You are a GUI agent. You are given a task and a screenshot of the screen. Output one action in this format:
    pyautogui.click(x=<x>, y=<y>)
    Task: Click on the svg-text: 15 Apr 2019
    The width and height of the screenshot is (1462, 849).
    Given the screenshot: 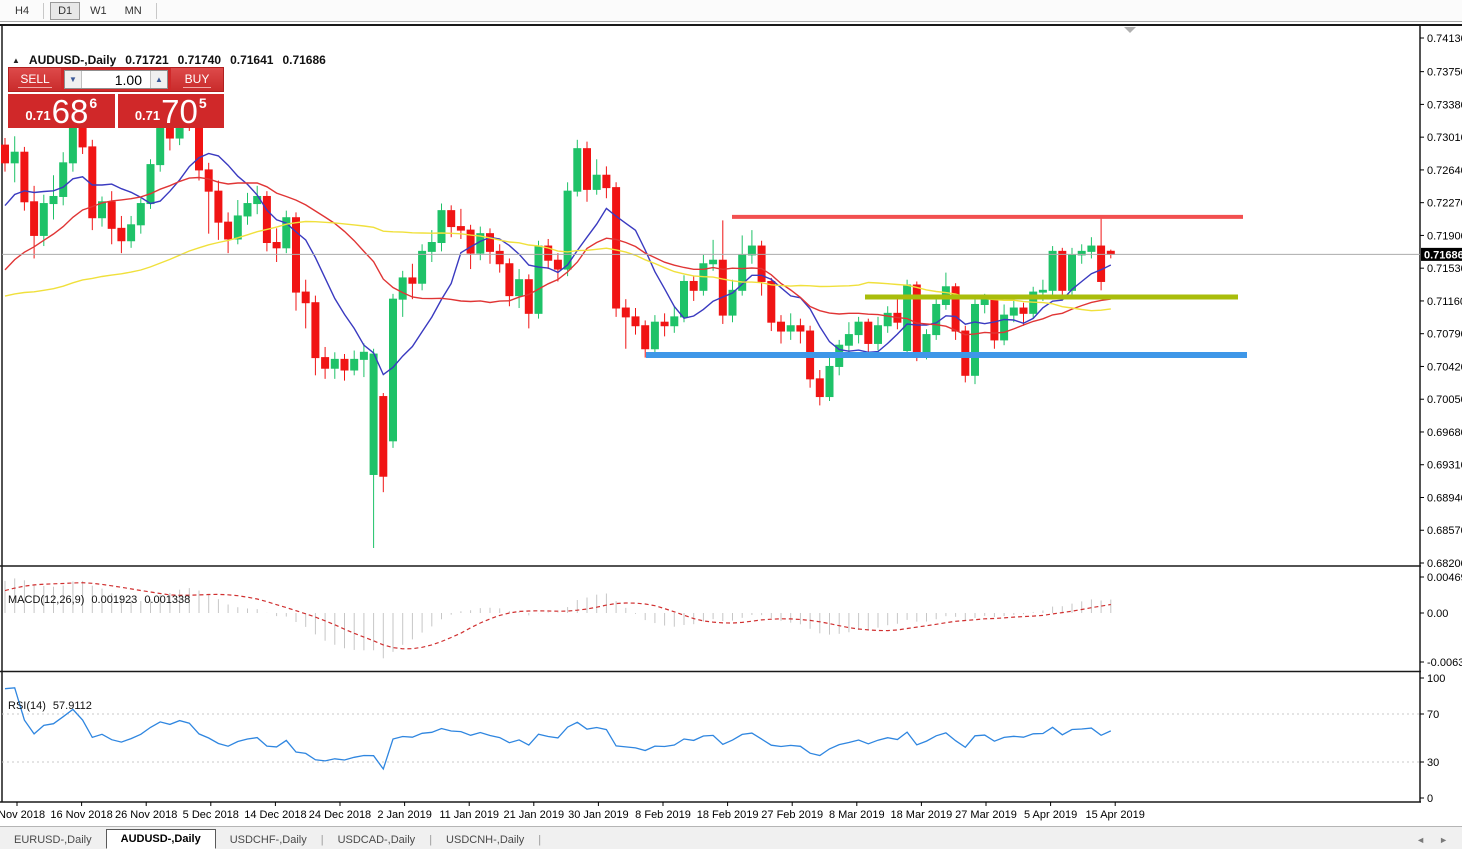 What is the action you would take?
    pyautogui.click(x=1115, y=815)
    